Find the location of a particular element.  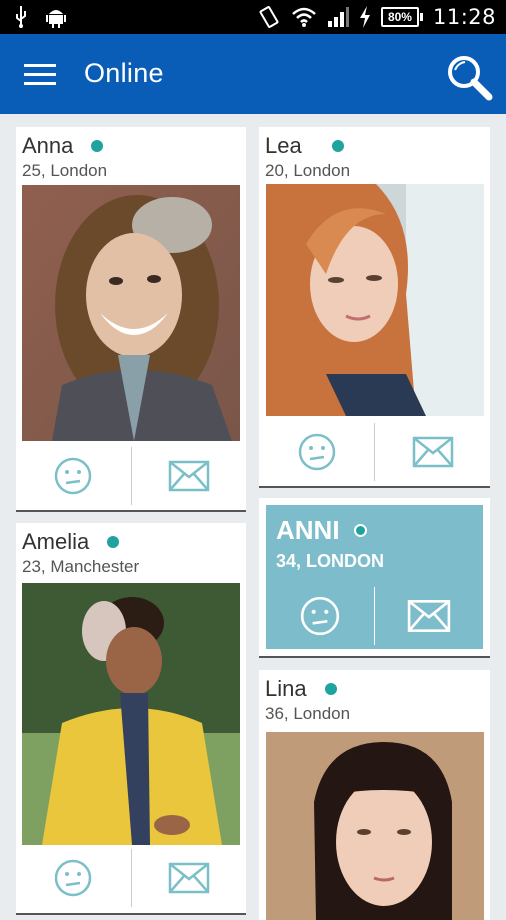

profile-name: Anna is located at coordinates (48, 145).